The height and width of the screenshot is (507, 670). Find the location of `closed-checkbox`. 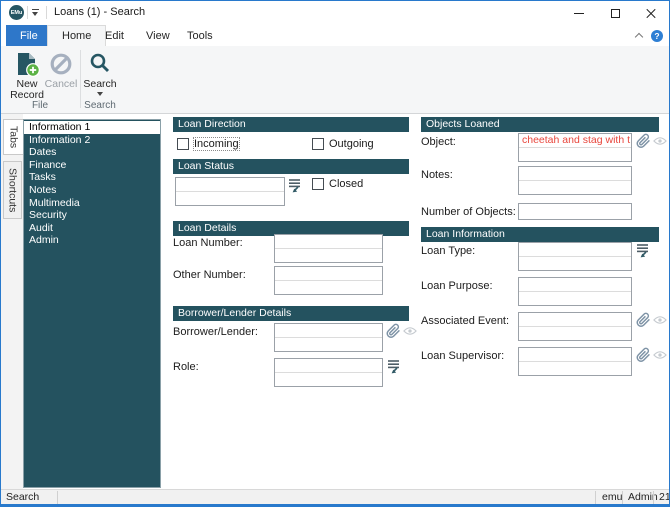

closed-checkbox is located at coordinates (318, 184).